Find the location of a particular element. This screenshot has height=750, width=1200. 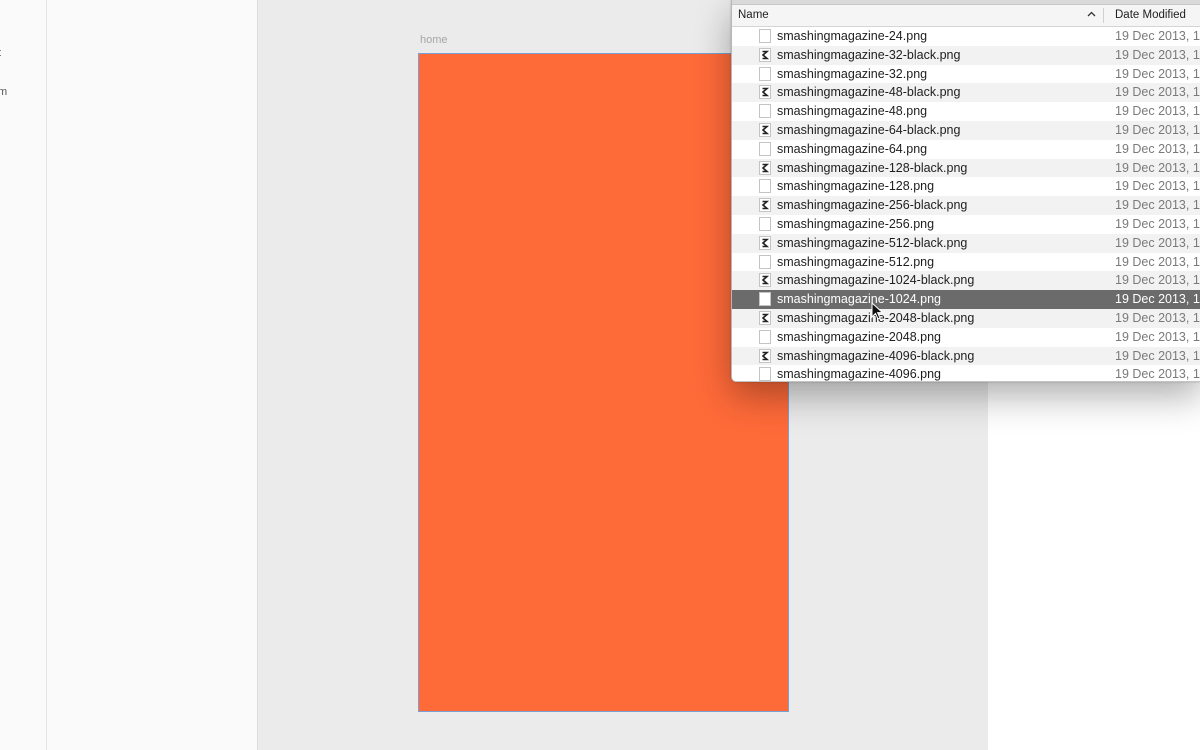

file-row: smashingmagazine-512.png 19 Dec 2013, 11 is located at coordinates (966, 262).